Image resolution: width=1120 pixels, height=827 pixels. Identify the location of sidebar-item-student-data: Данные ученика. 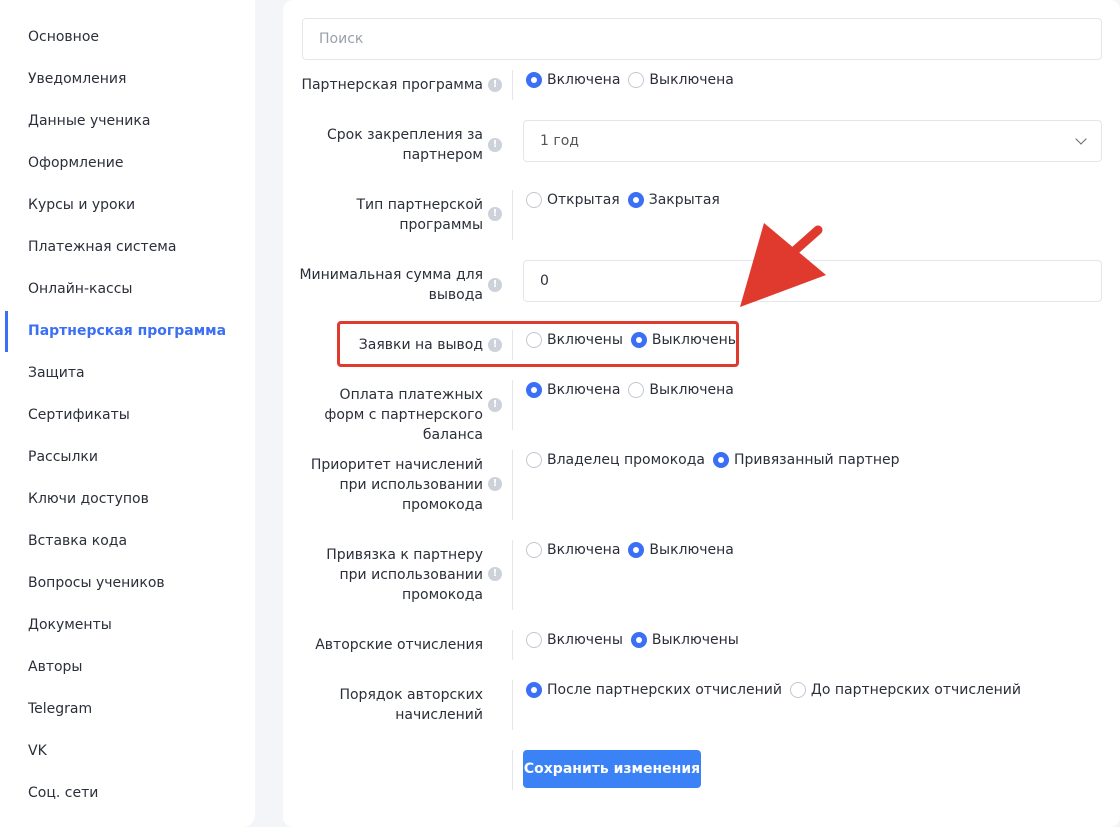
(89, 121).